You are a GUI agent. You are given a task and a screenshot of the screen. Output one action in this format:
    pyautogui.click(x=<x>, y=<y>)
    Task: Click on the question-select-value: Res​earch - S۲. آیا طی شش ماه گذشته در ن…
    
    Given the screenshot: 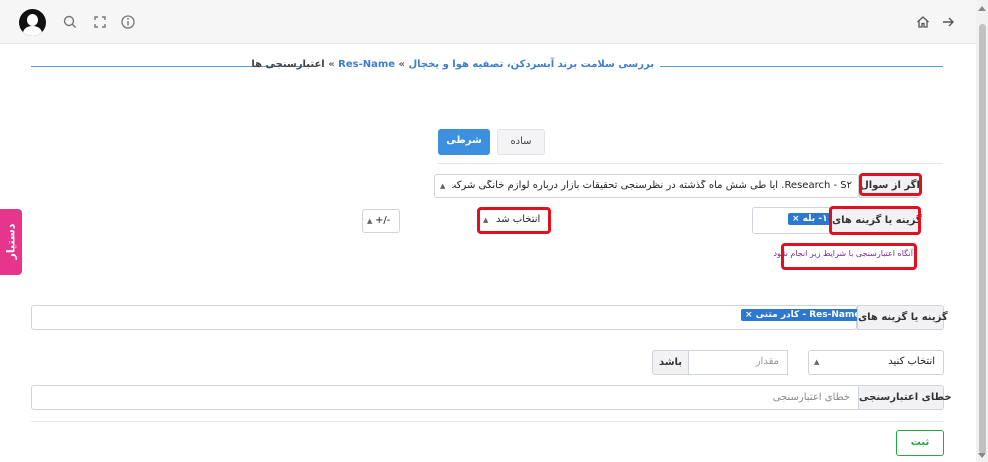 What is the action you would take?
    pyautogui.click(x=652, y=185)
    